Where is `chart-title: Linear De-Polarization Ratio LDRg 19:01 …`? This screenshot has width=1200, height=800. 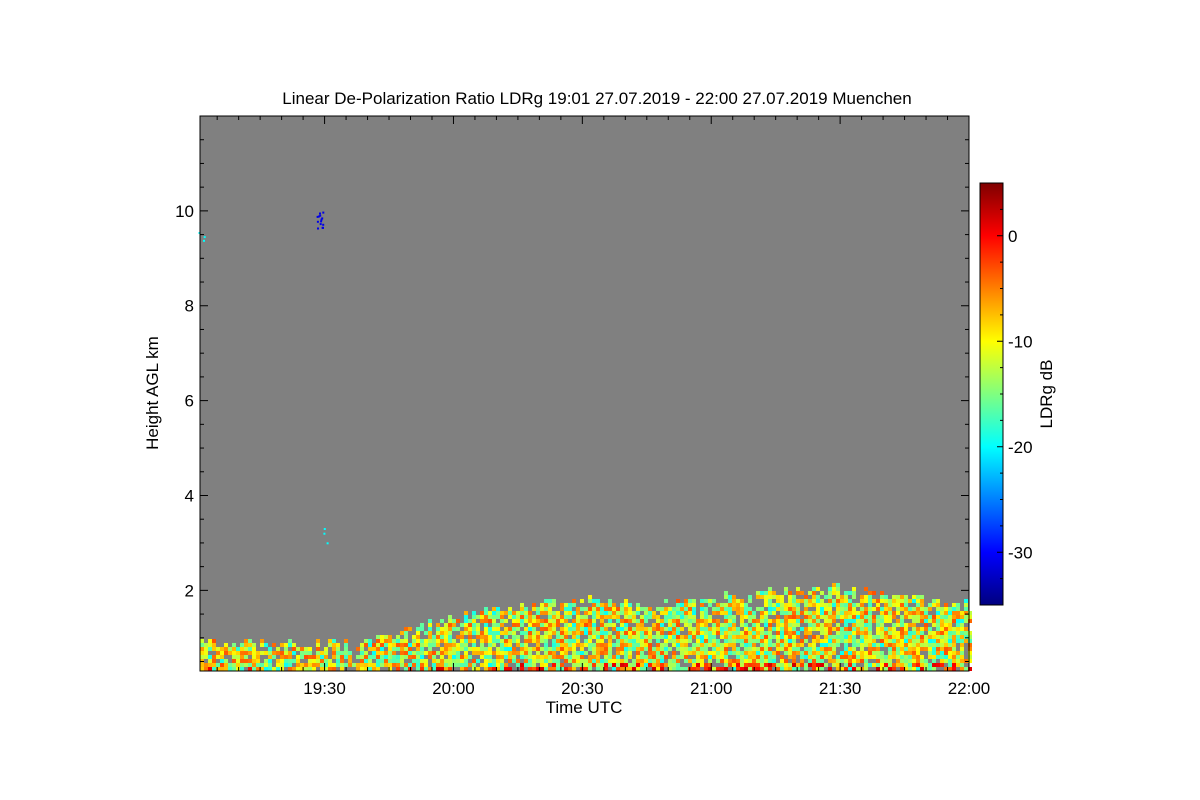
chart-title: Linear De-Polarization Ratio LDRg 19:01 … is located at coordinates (596, 98).